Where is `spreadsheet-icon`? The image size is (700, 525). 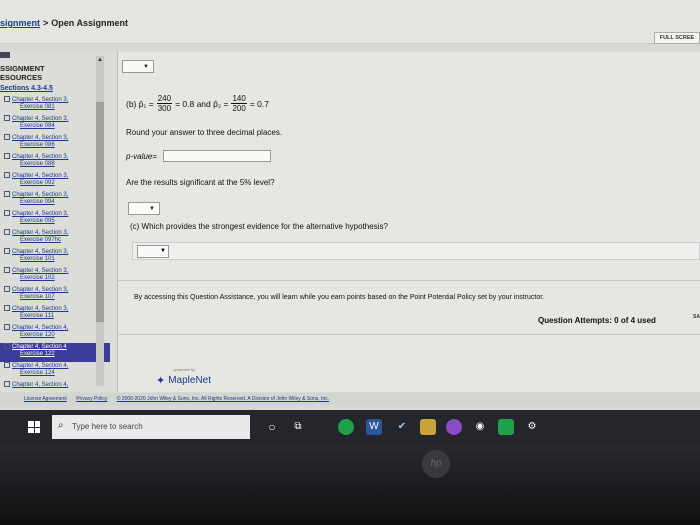
spreadsheet-icon is located at coordinates (506, 427).